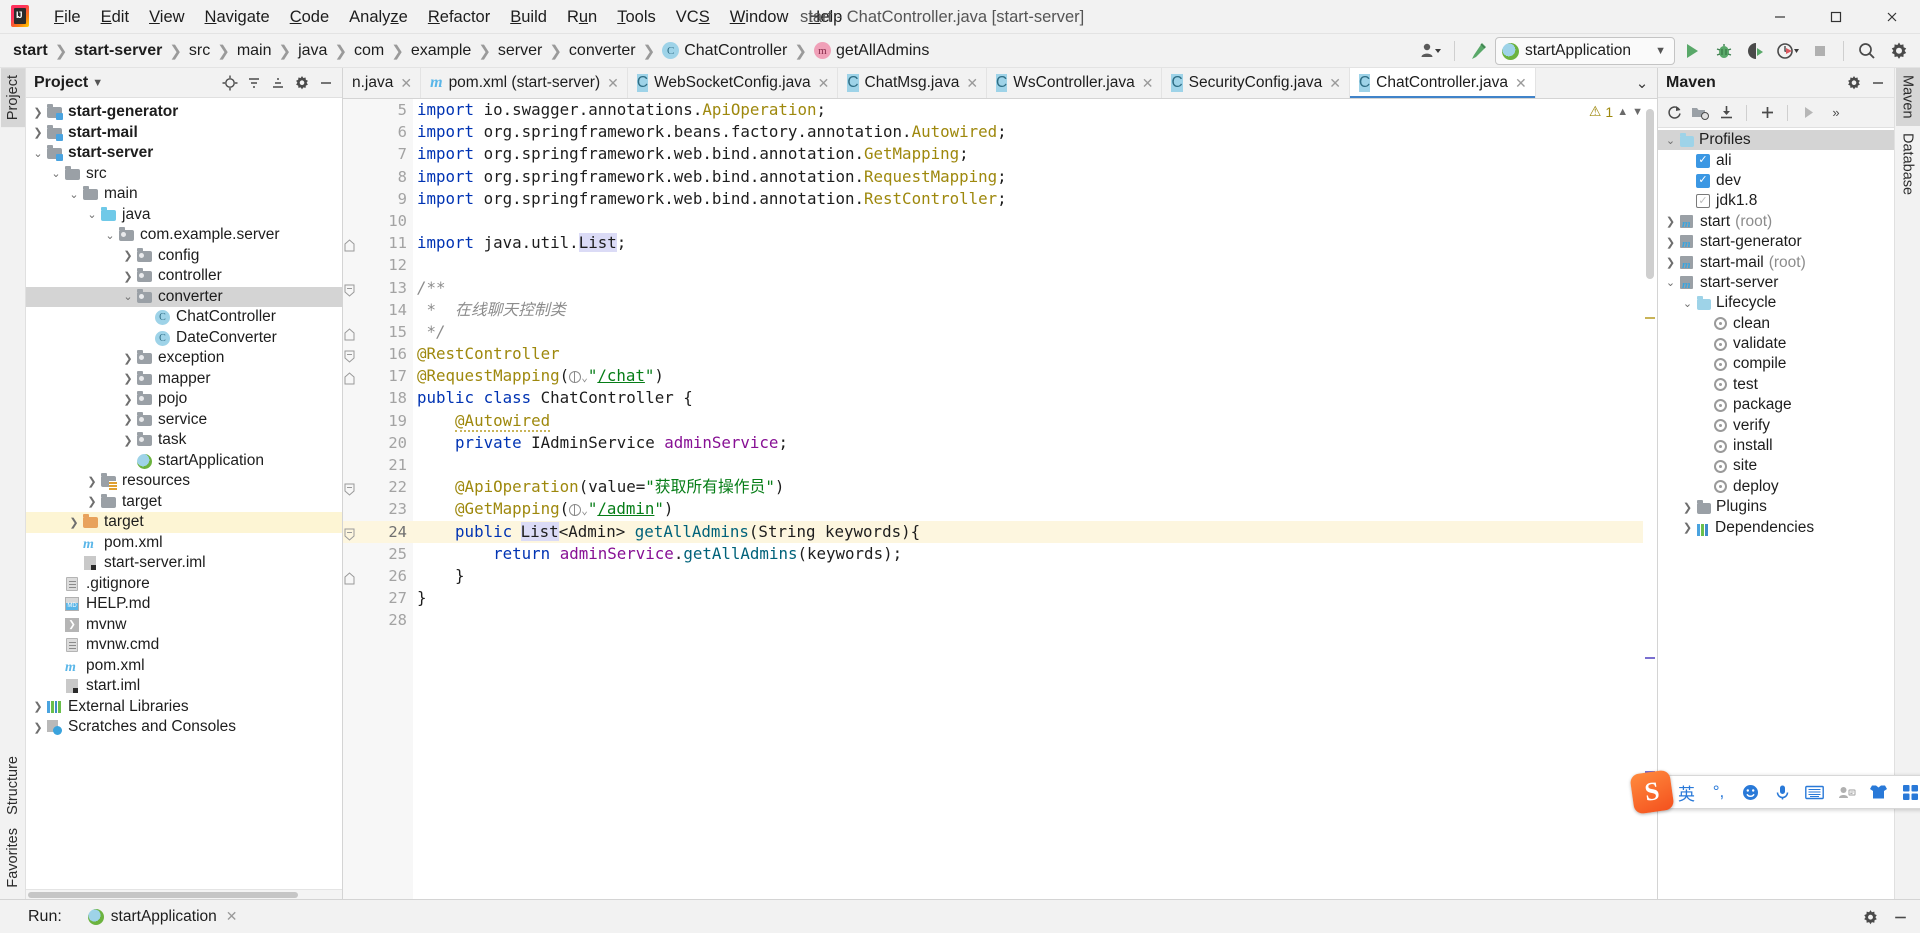  Describe the element at coordinates (1878, 792) in the screenshot. I see `skin-icon` at that location.